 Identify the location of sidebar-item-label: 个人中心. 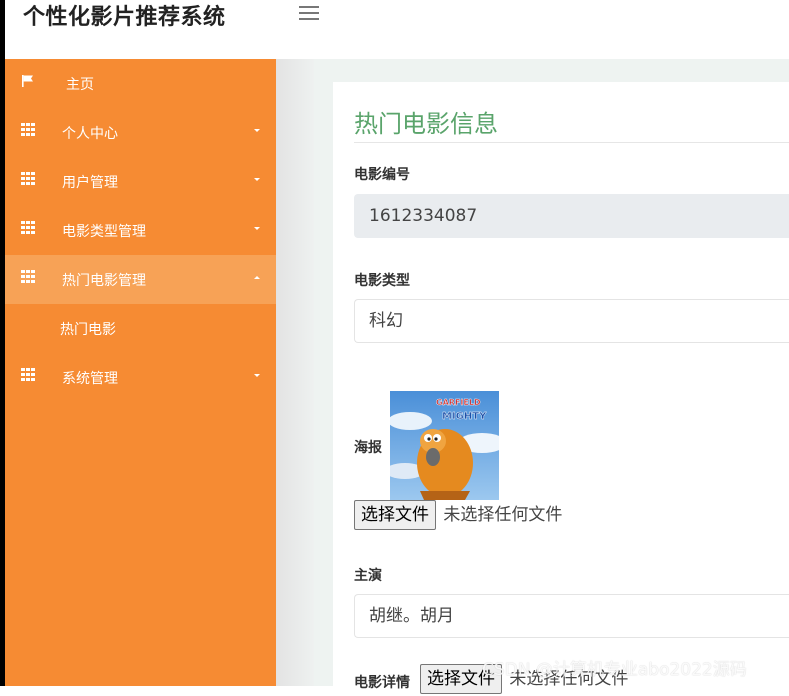
(90, 134).